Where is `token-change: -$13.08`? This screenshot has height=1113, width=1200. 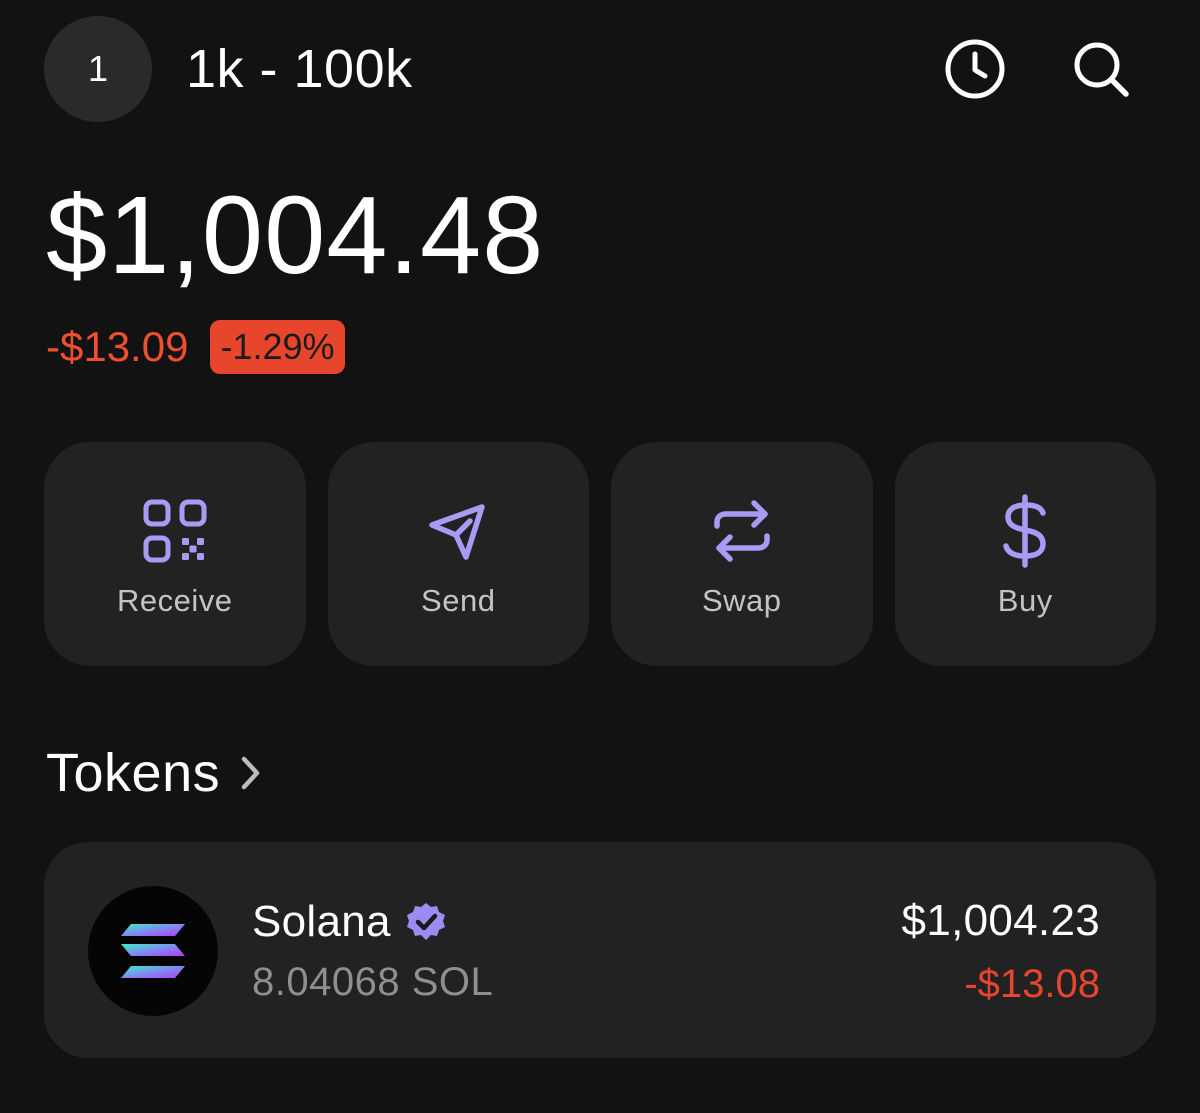
token-change: -$13.08 is located at coordinates (1032, 984).